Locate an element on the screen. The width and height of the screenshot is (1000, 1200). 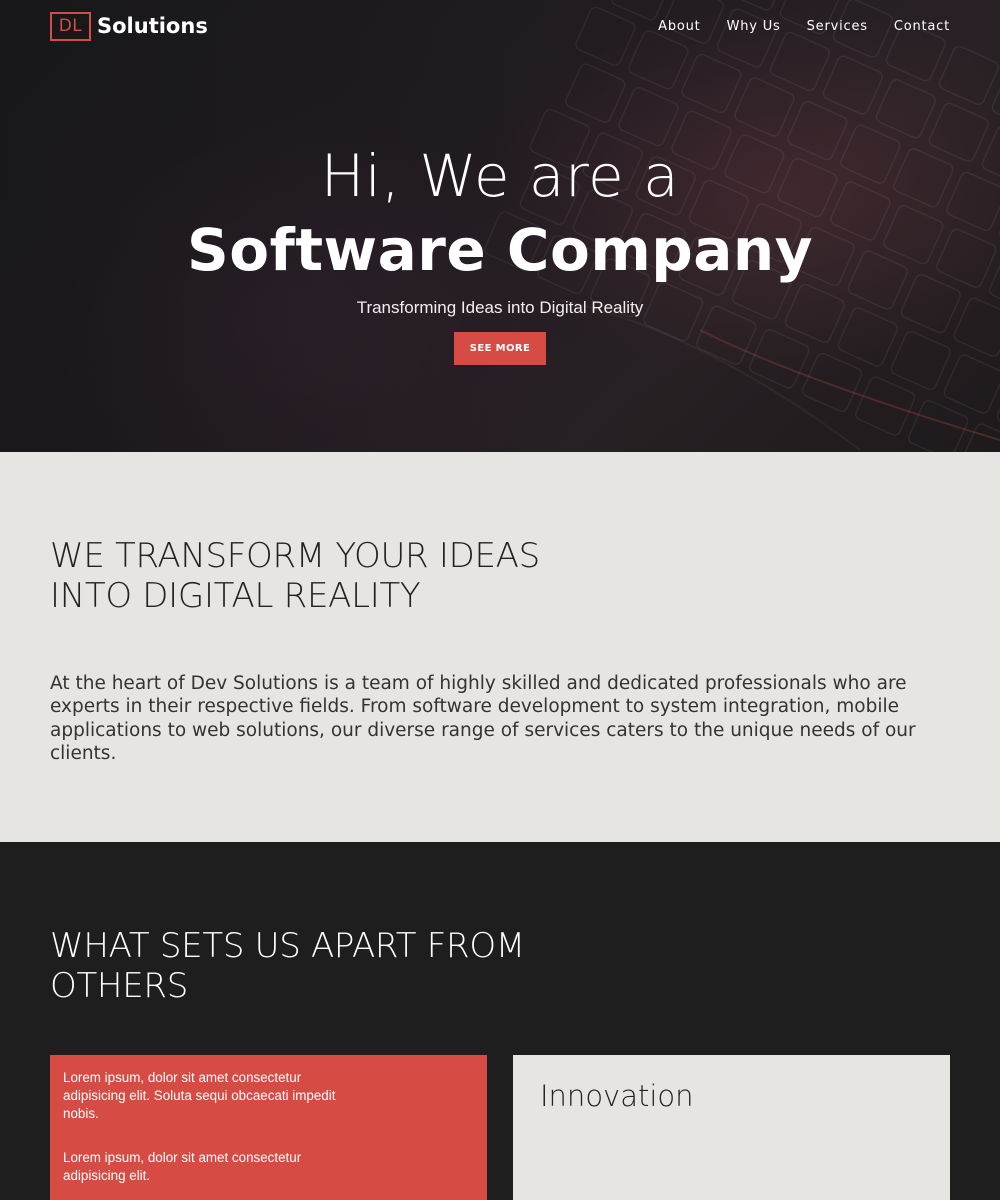
feature-card-innovation: Innovation is located at coordinates (731, 1127).